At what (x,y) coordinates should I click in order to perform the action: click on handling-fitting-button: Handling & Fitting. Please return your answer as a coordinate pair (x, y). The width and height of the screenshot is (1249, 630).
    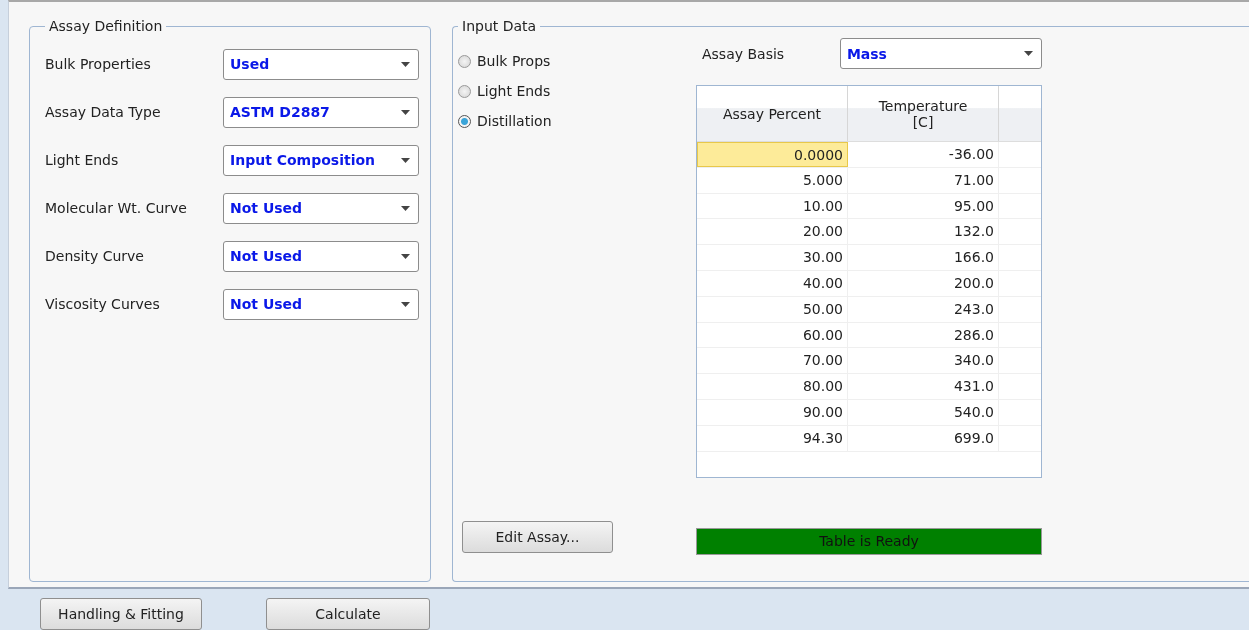
    Looking at the image, I should click on (121, 614).